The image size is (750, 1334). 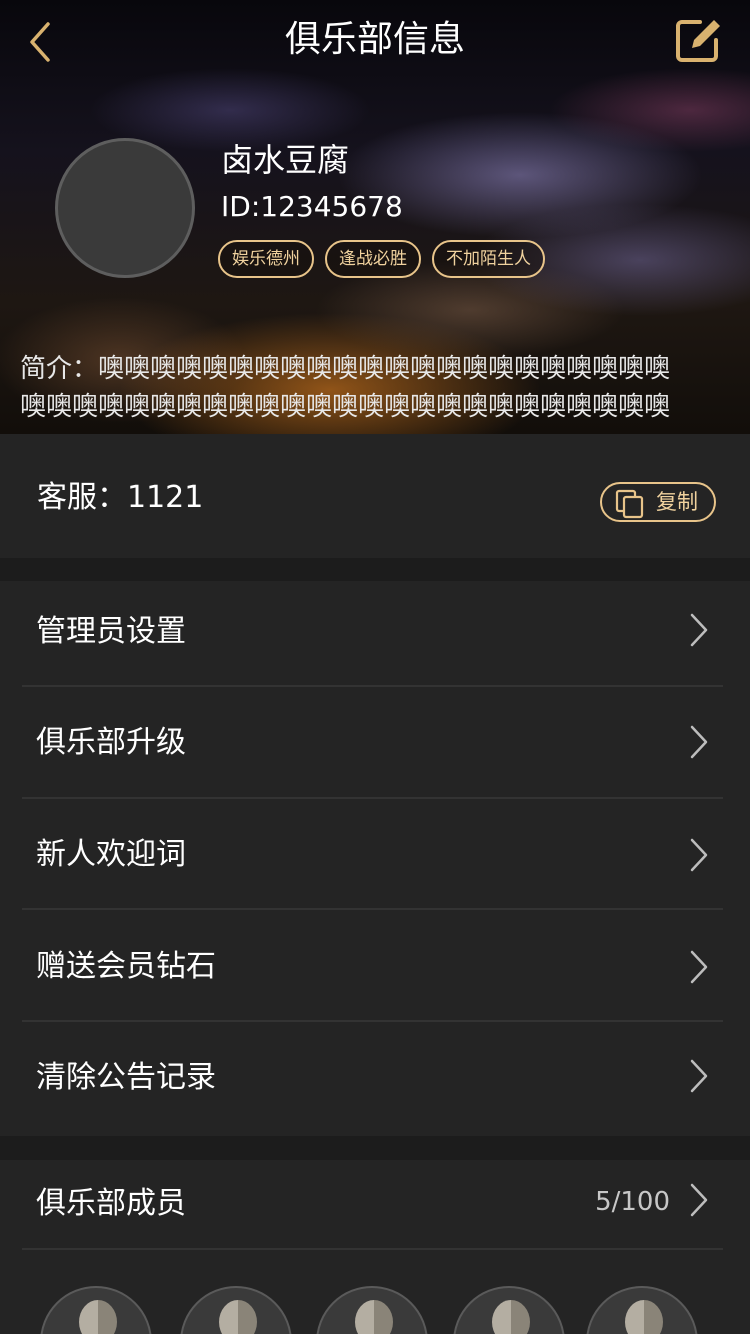 I want to click on menu-item-label: 管理员设置, so click(x=111, y=631).